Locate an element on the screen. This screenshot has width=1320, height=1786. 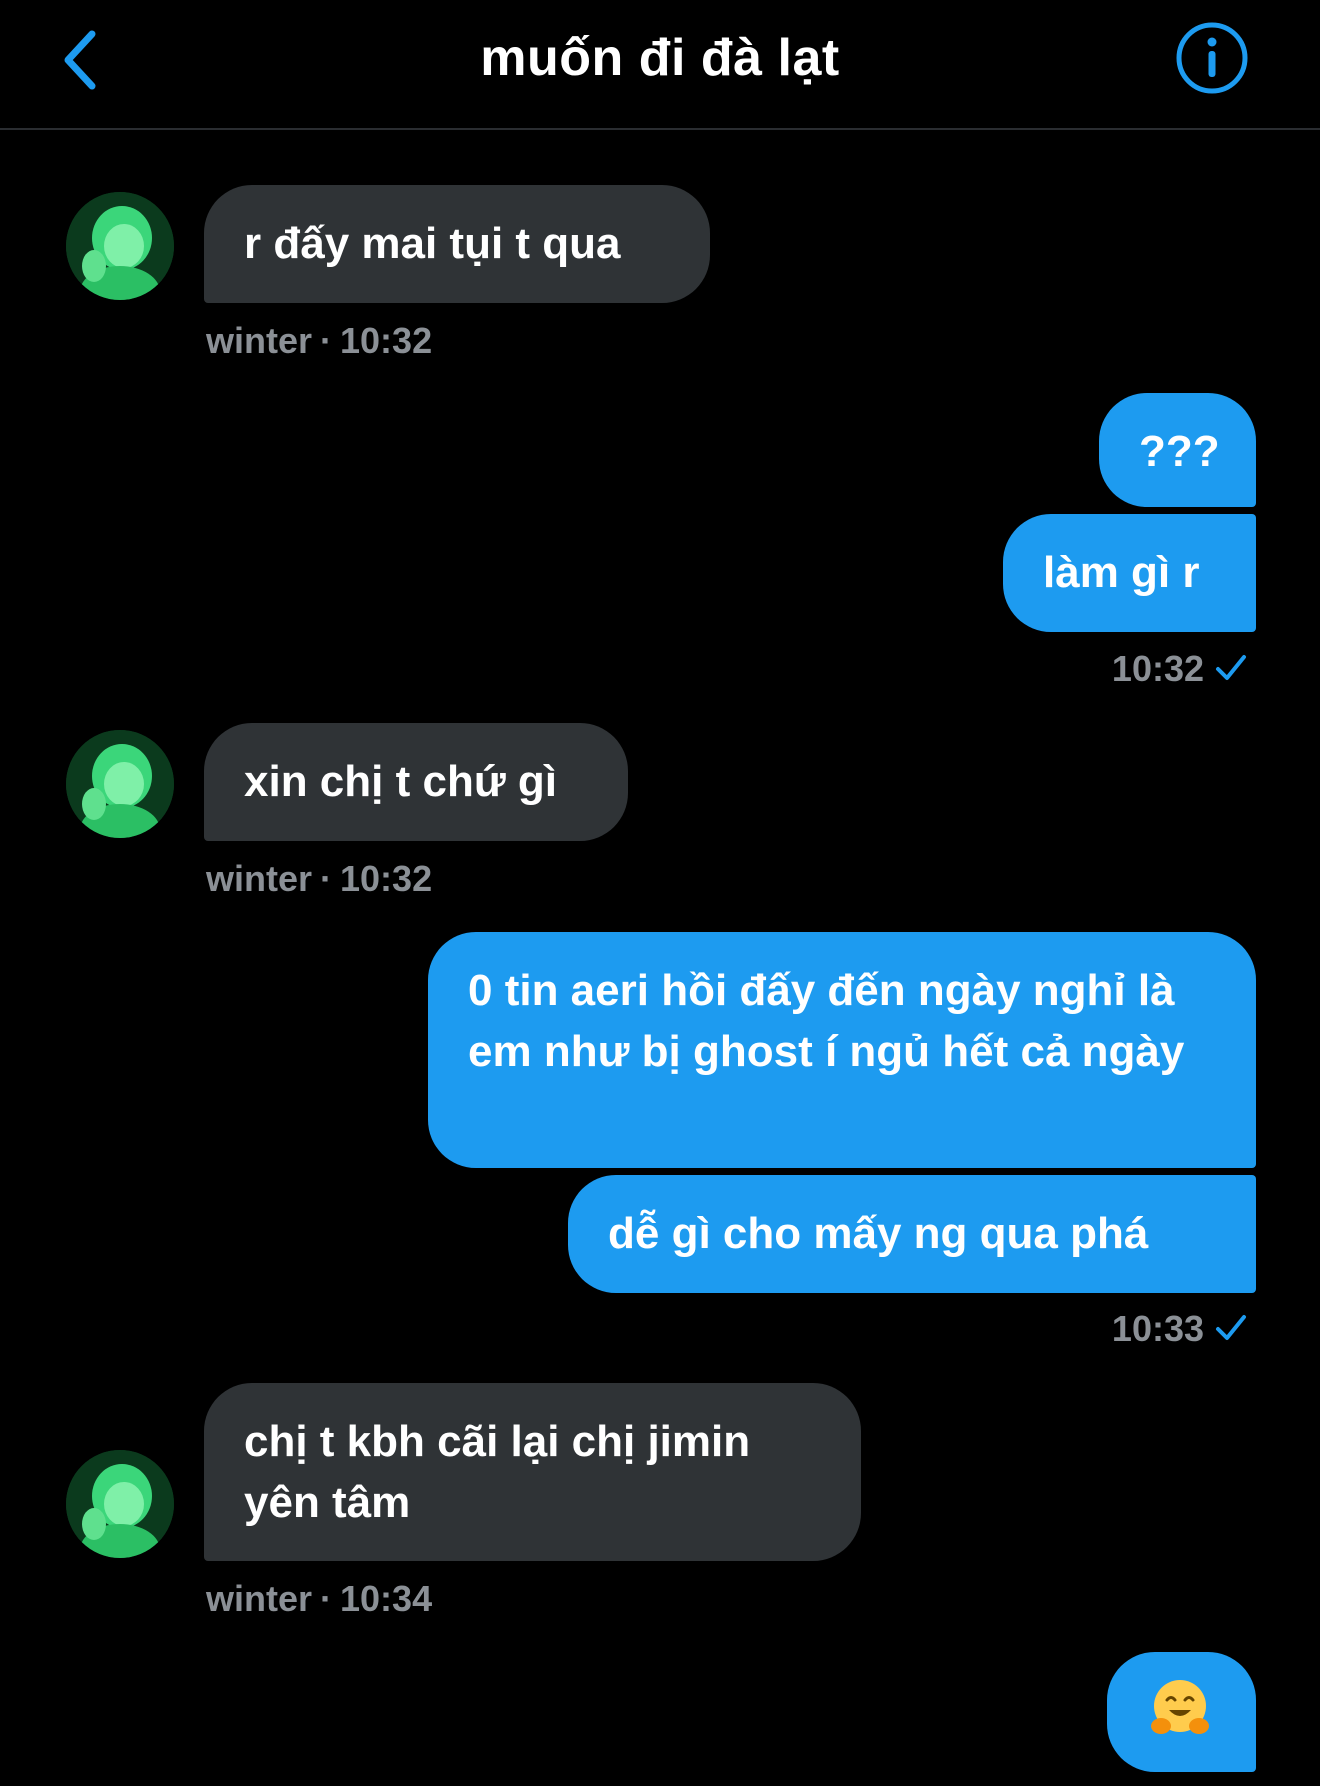
message-text: ??? is located at coordinates (1179, 451).